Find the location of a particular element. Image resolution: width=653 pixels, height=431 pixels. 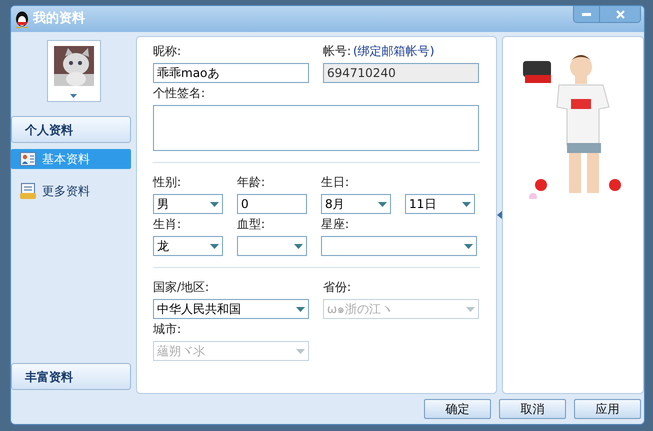

dialog-button: 取消 is located at coordinates (532, 409).